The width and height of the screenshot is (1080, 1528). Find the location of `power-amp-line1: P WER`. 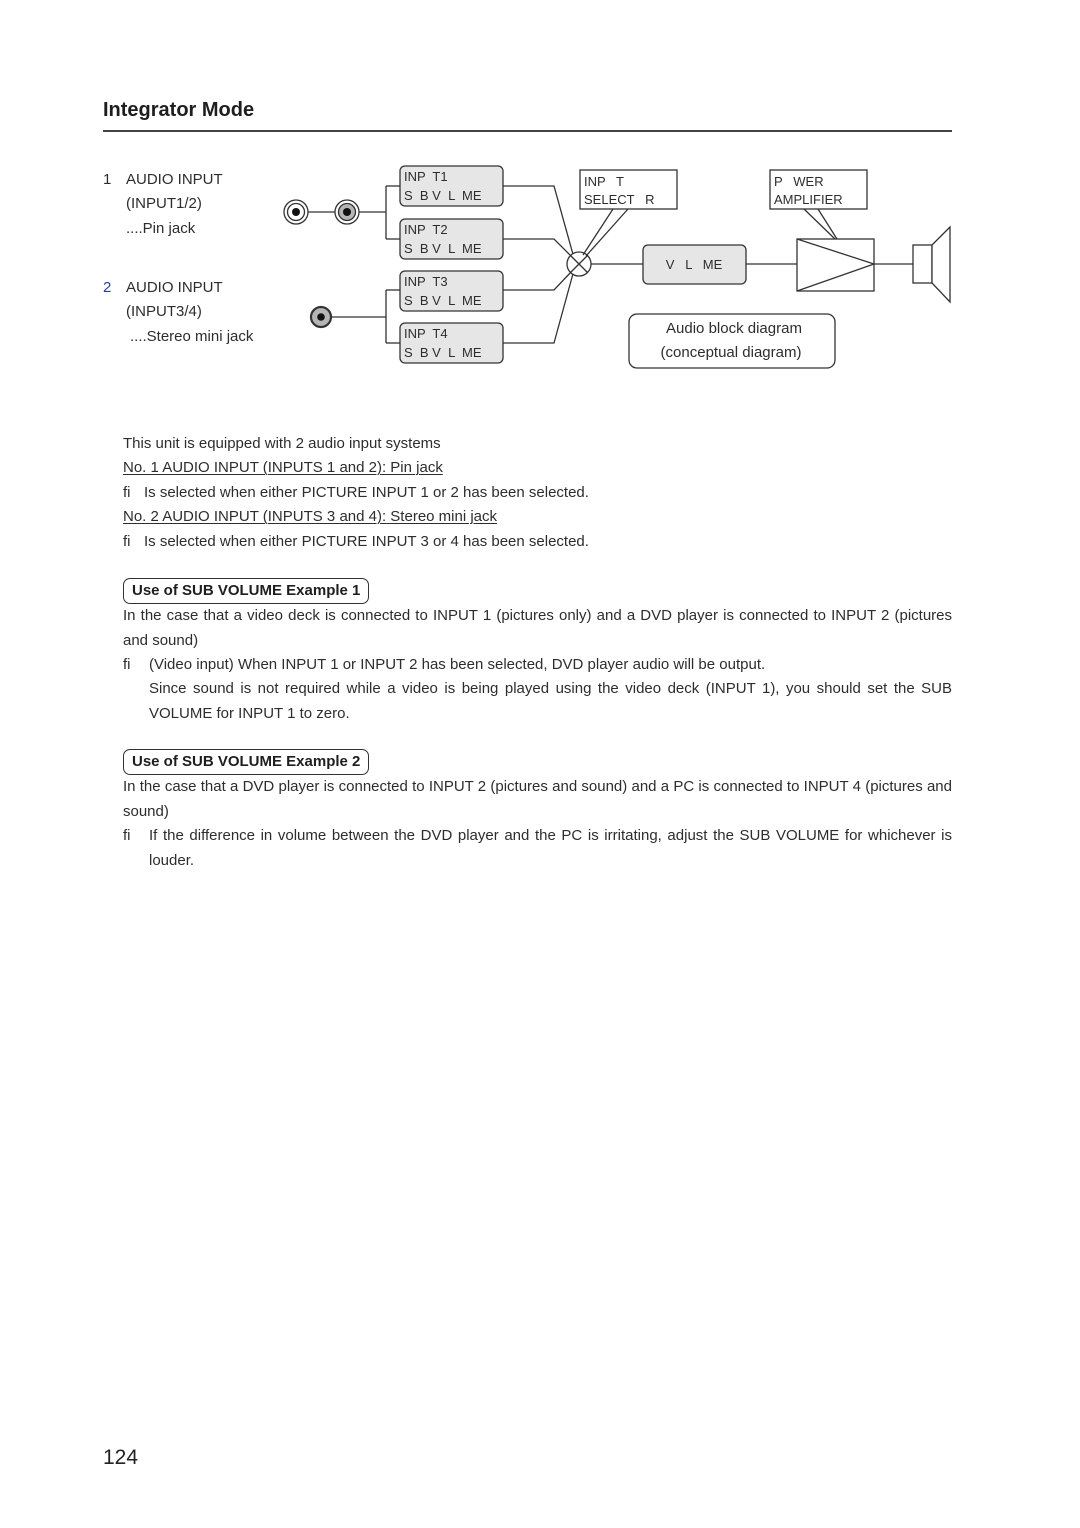

power-amp-line1: P WER is located at coordinates (799, 181).